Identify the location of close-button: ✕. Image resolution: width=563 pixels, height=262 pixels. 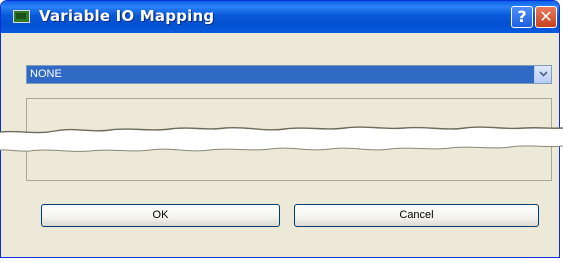
(546, 17).